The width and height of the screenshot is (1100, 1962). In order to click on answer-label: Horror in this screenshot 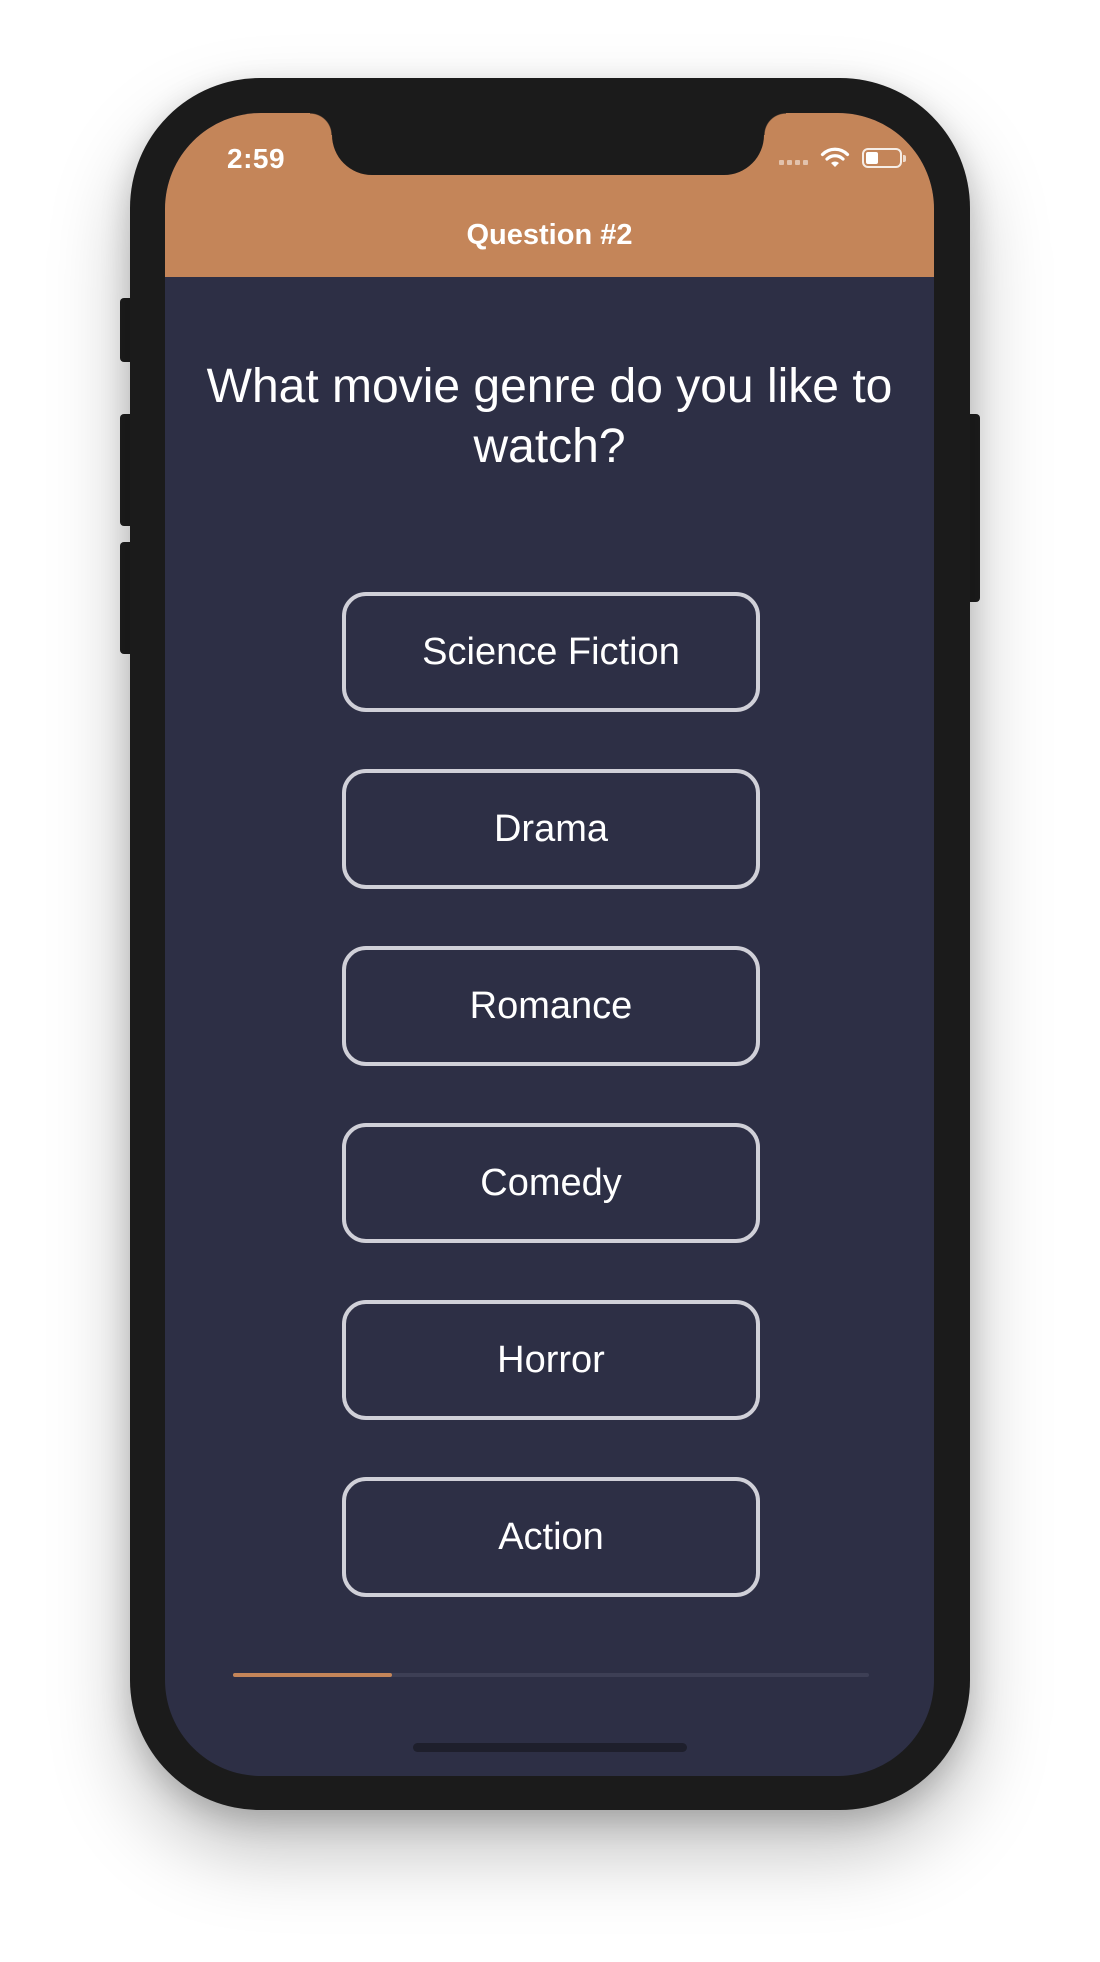, I will do `click(551, 1359)`.